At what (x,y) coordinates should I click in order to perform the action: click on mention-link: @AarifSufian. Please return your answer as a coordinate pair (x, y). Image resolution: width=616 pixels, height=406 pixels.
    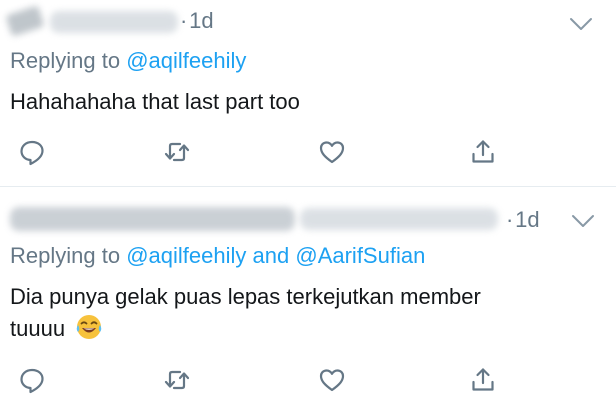
    Looking at the image, I should click on (360, 255).